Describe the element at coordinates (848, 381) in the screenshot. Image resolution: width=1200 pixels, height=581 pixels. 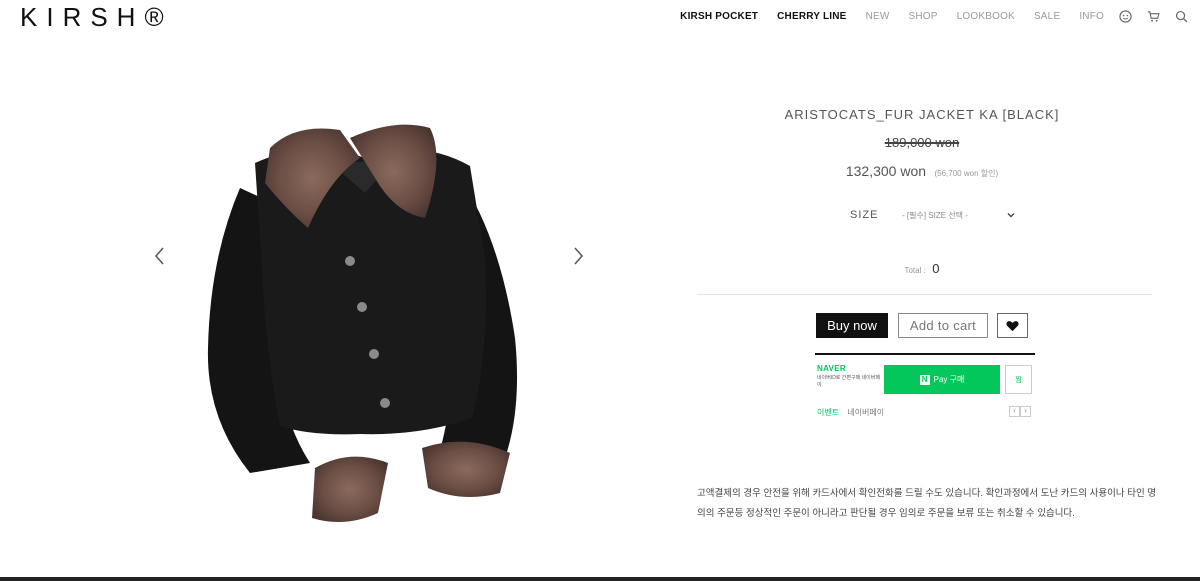
I see `naver-subtext: 네이버ID로 간편구매 네이버페이` at that location.